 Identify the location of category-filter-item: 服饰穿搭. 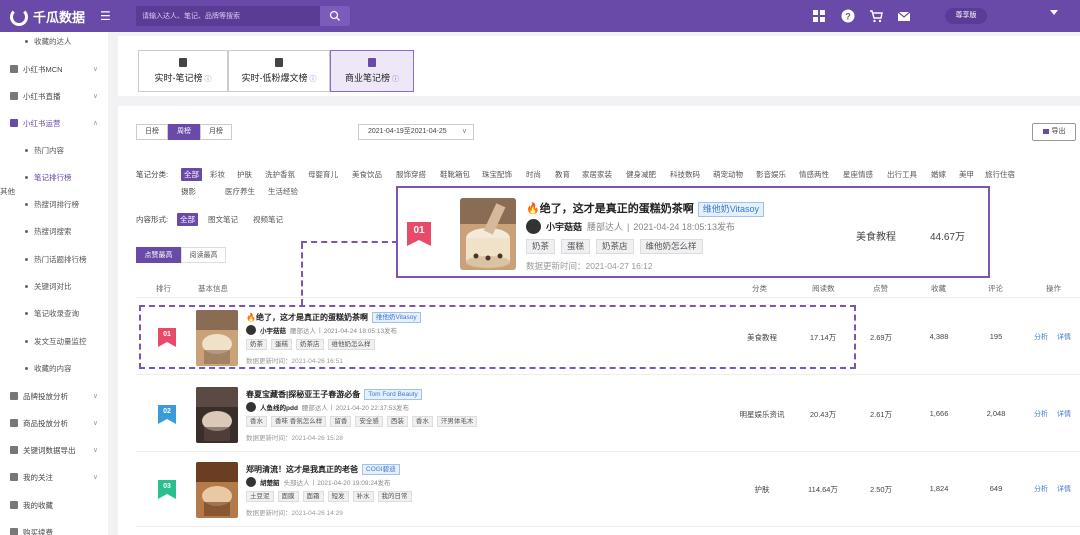
(411, 174).